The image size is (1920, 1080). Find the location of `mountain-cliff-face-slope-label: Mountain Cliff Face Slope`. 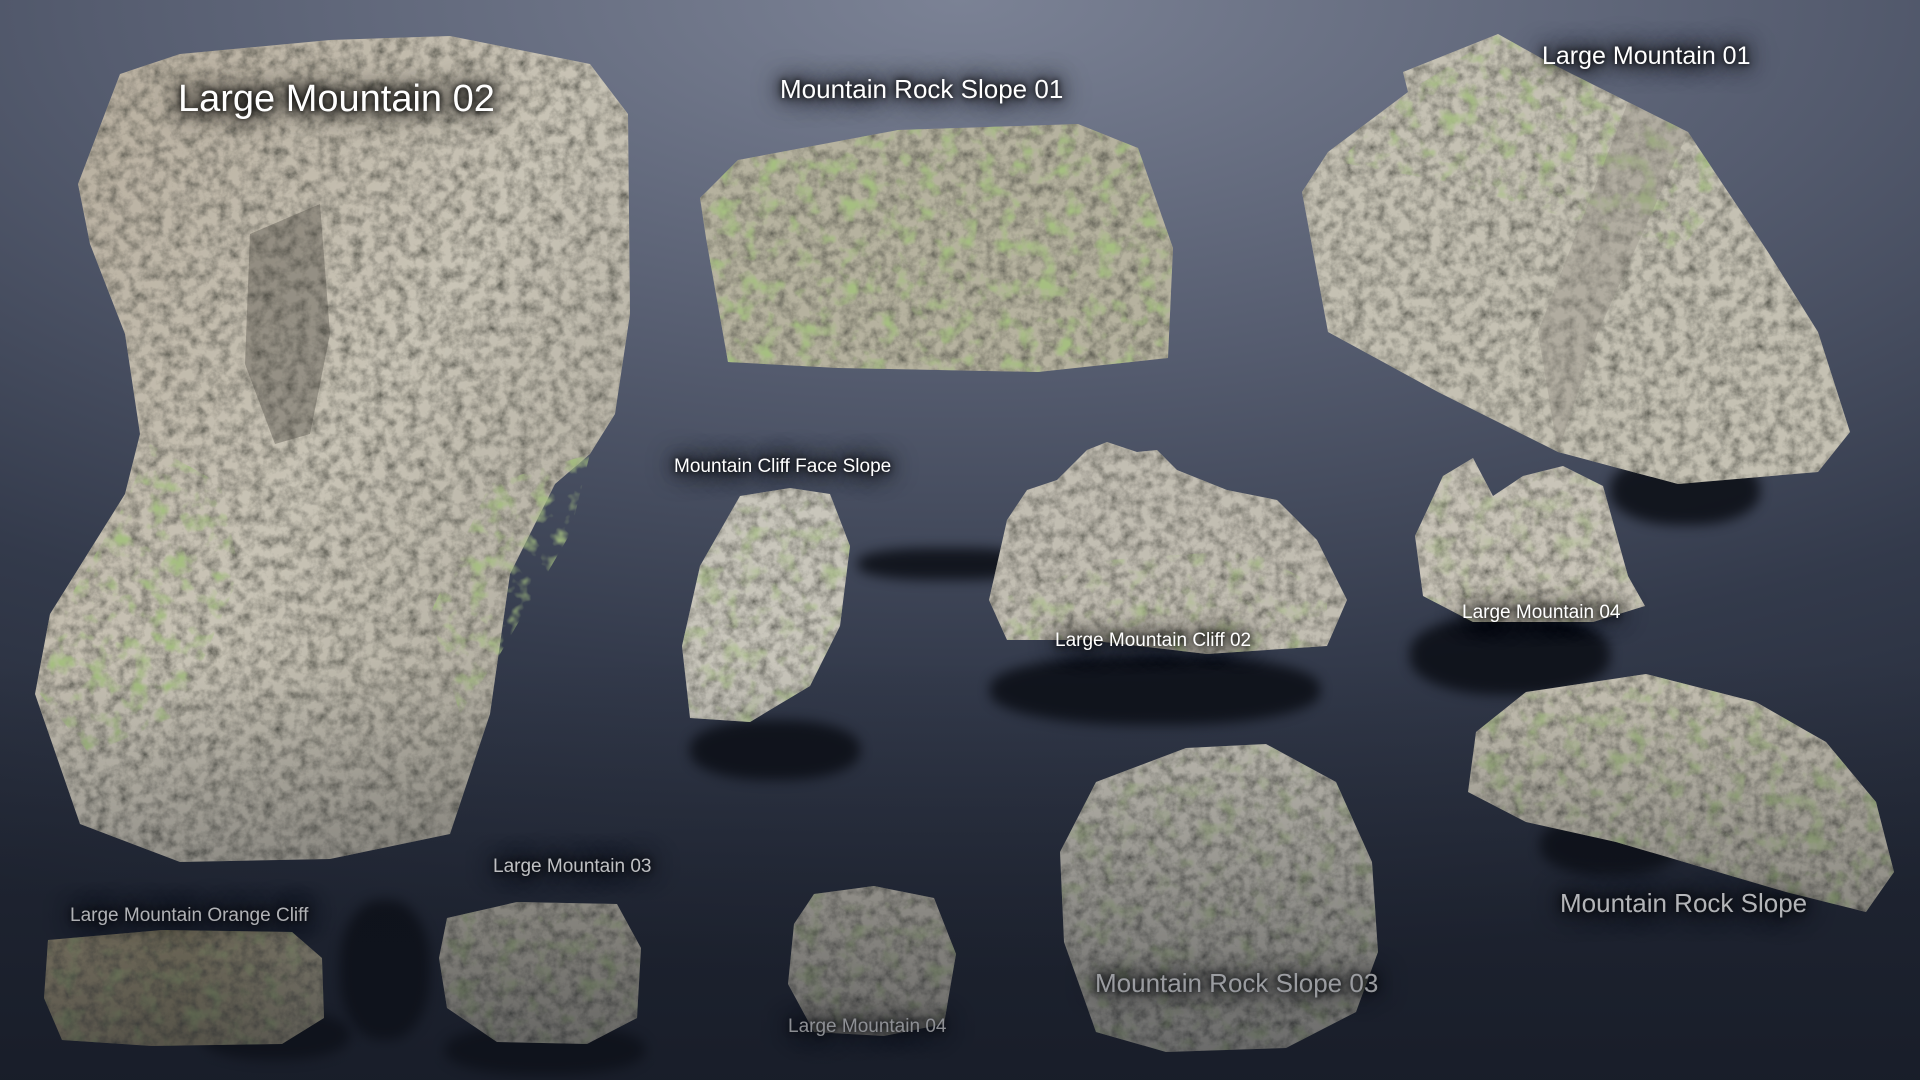

mountain-cliff-face-slope-label: Mountain Cliff Face Slope is located at coordinates (783, 466).